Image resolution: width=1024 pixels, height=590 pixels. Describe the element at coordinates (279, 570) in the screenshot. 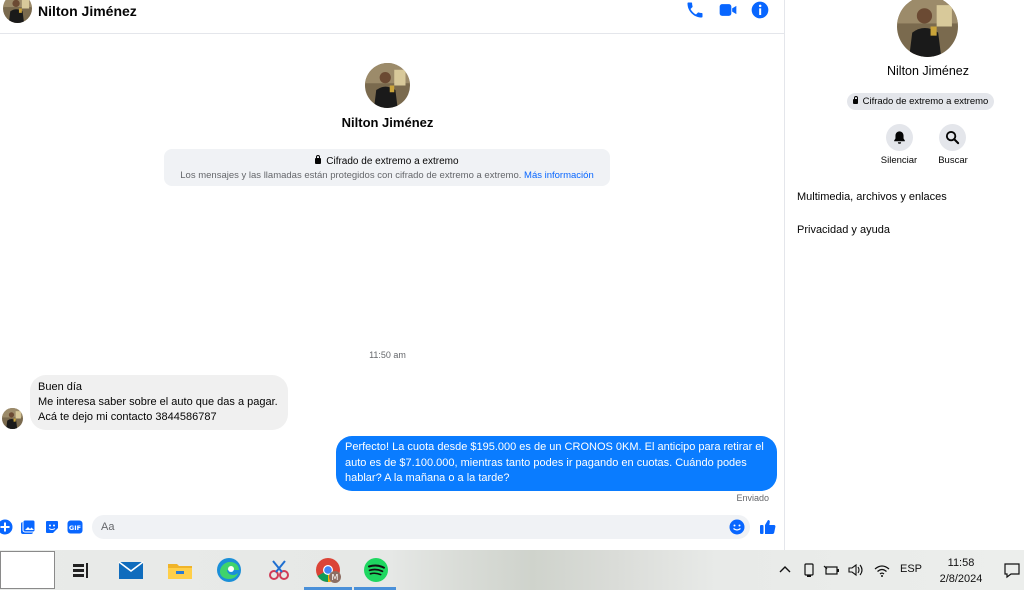

I see `snipping-tool-icon` at that location.